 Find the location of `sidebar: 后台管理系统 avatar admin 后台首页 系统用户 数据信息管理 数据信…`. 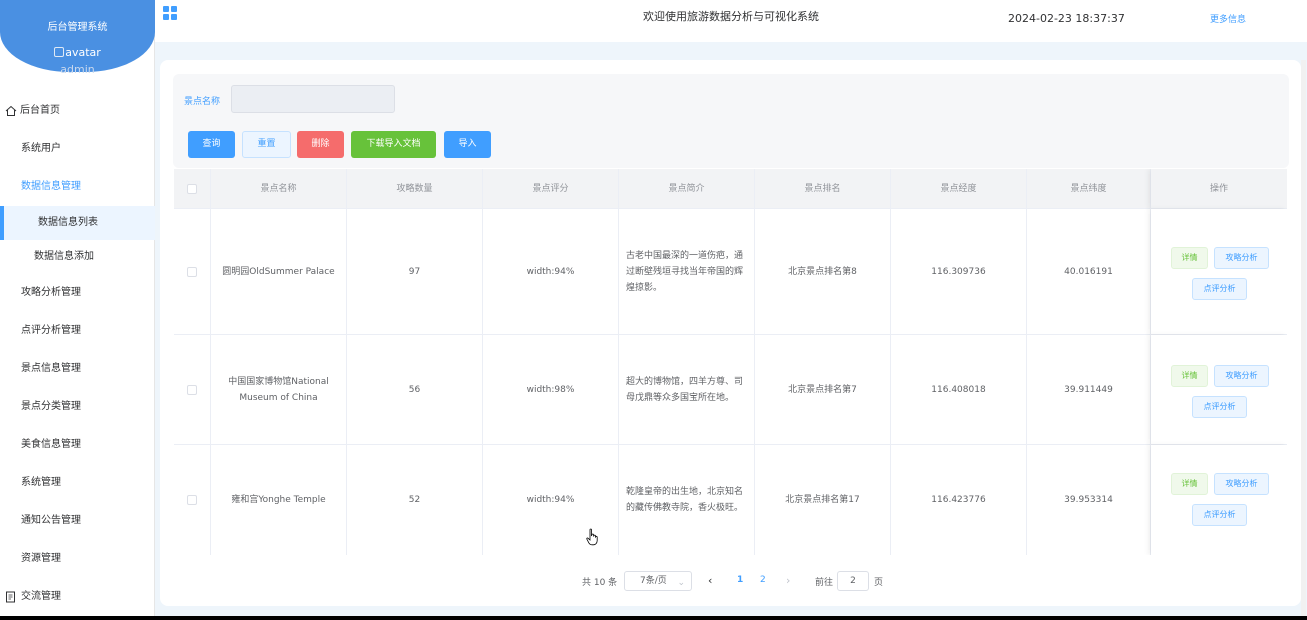

sidebar: 后台管理系统 avatar admin 后台首页 系统用户 数据信息管理 数据信… is located at coordinates (77, 308).